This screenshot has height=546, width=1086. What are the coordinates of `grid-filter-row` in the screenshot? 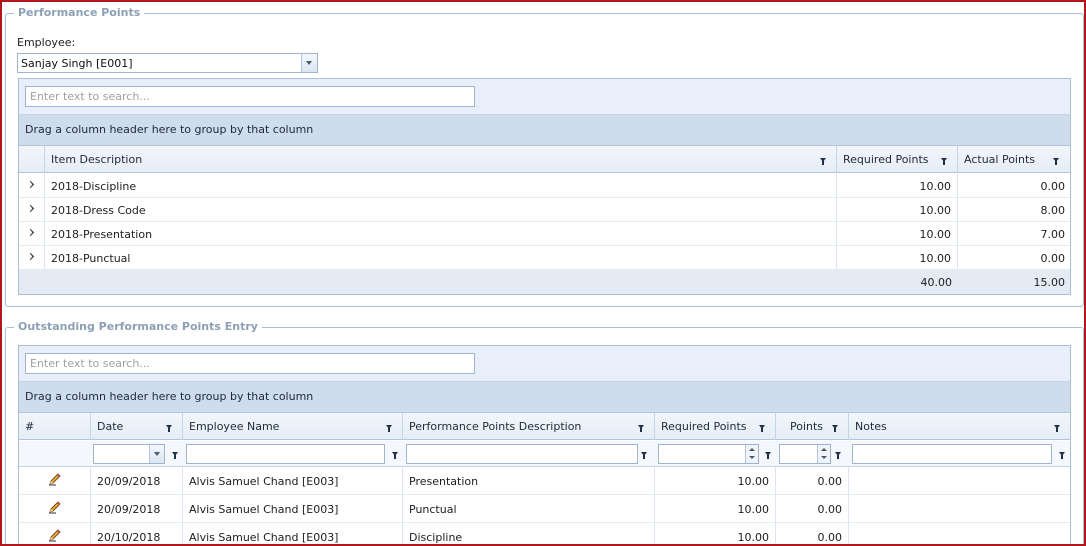 It's located at (544, 454).